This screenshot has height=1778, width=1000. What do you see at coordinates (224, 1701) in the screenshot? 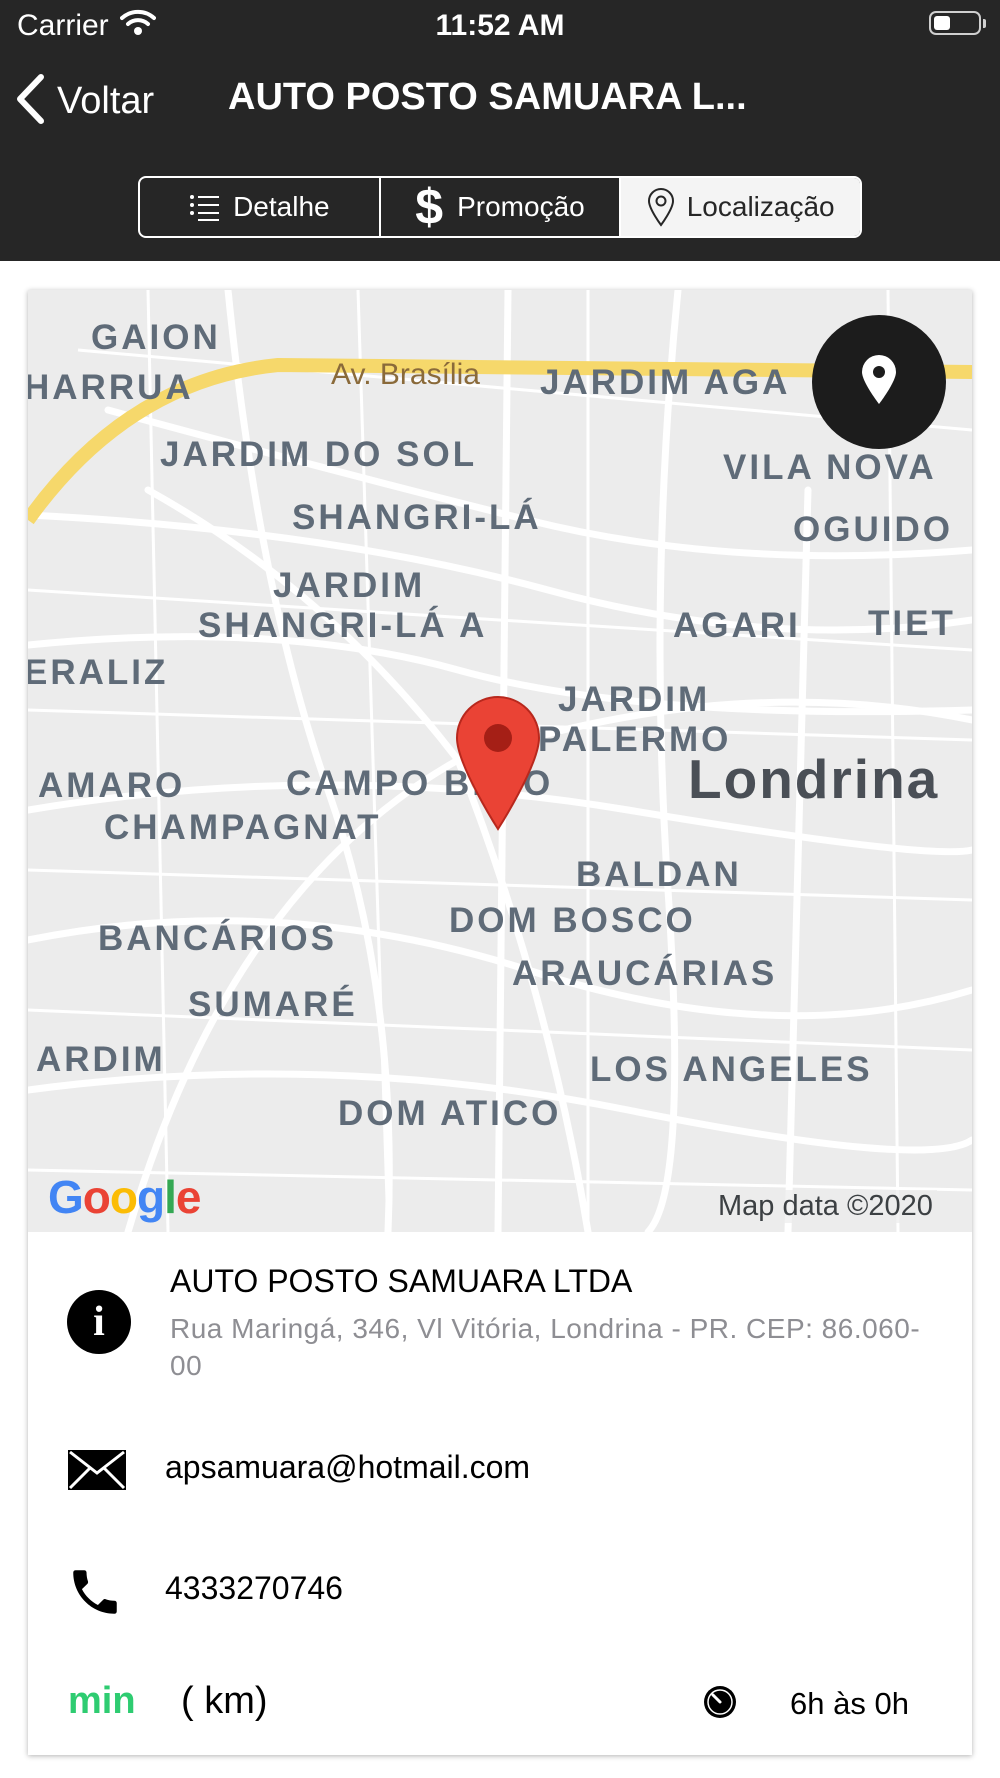
I see `distance: ( km)` at bounding box center [224, 1701].